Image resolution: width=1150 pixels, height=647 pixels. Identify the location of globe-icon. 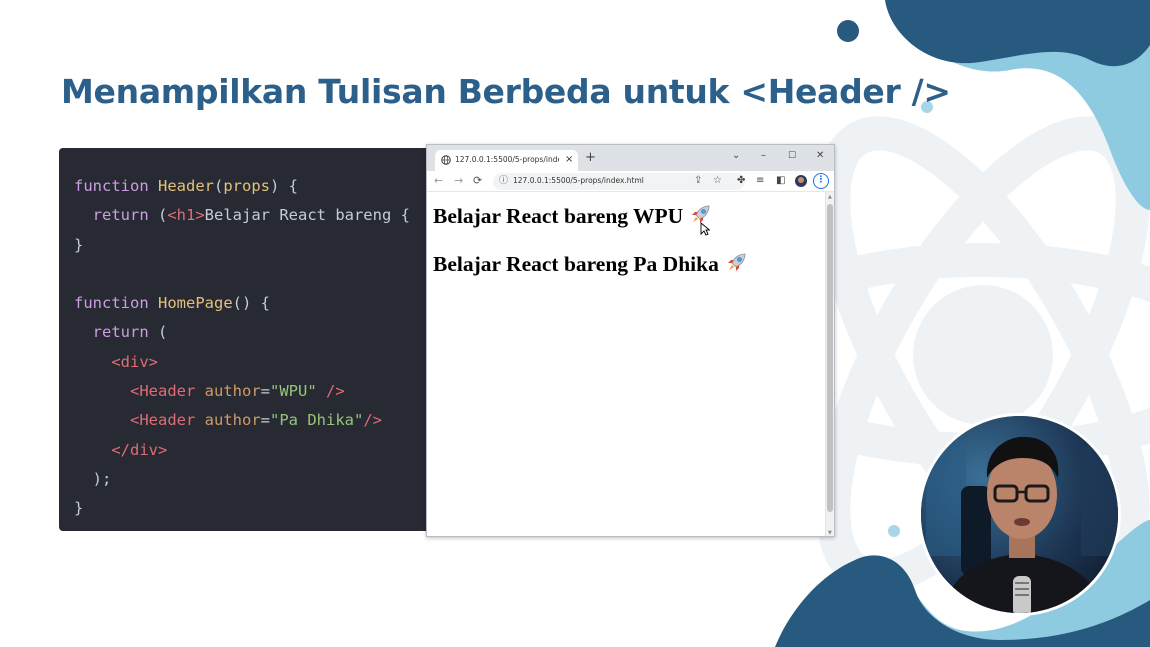
(446, 160).